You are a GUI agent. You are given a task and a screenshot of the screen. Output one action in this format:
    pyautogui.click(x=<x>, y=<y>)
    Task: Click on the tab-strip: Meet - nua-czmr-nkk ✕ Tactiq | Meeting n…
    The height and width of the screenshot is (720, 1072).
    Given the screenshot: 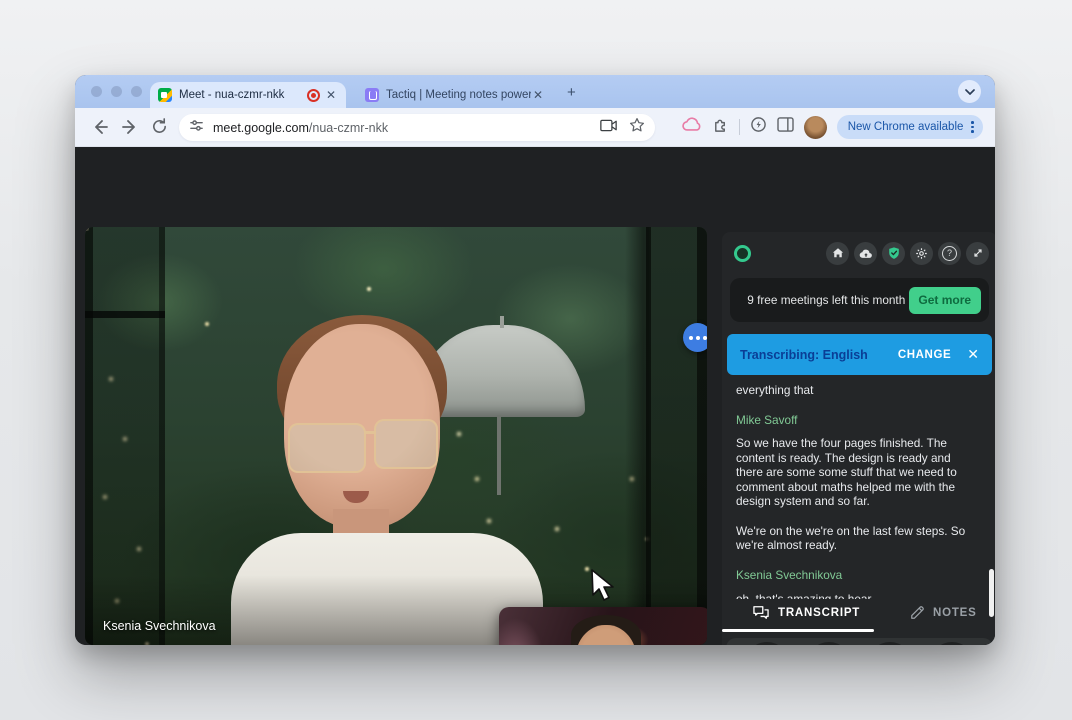 What is the action you would take?
    pyautogui.click(x=535, y=91)
    